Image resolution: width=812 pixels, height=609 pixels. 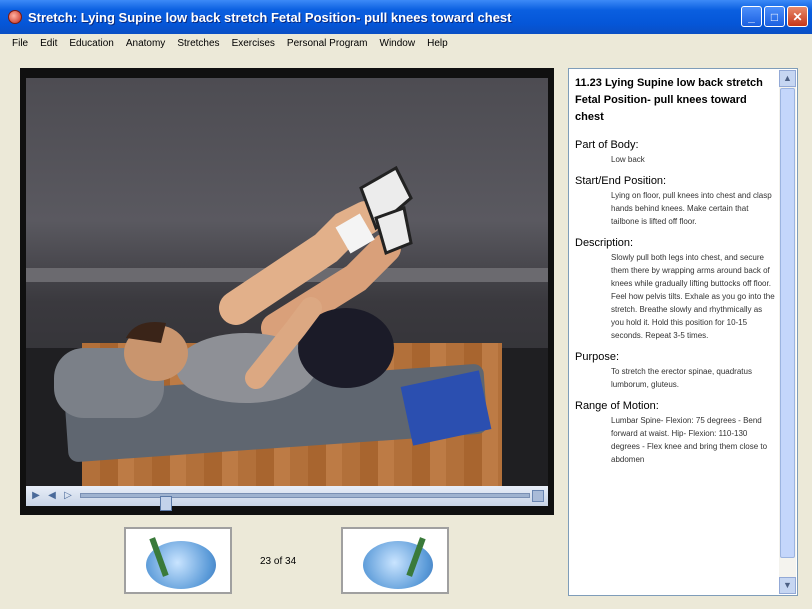 I want to click on section-label: Description:, so click(x=604, y=243).